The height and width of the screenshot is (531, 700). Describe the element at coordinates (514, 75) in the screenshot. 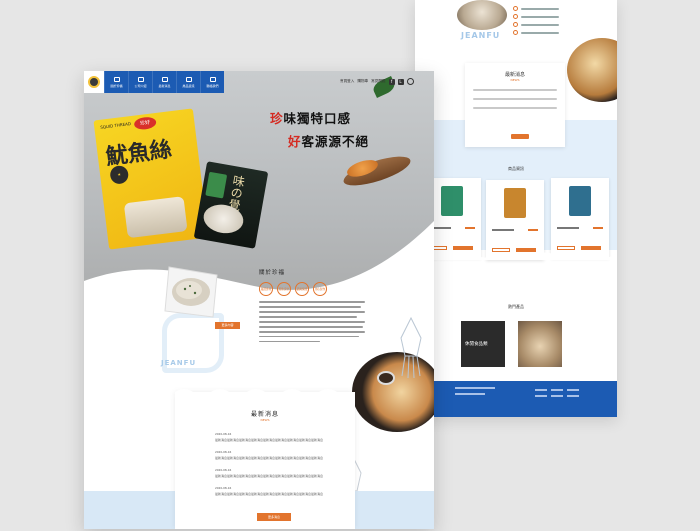

I see `back-news-title: 最新消息` at that location.